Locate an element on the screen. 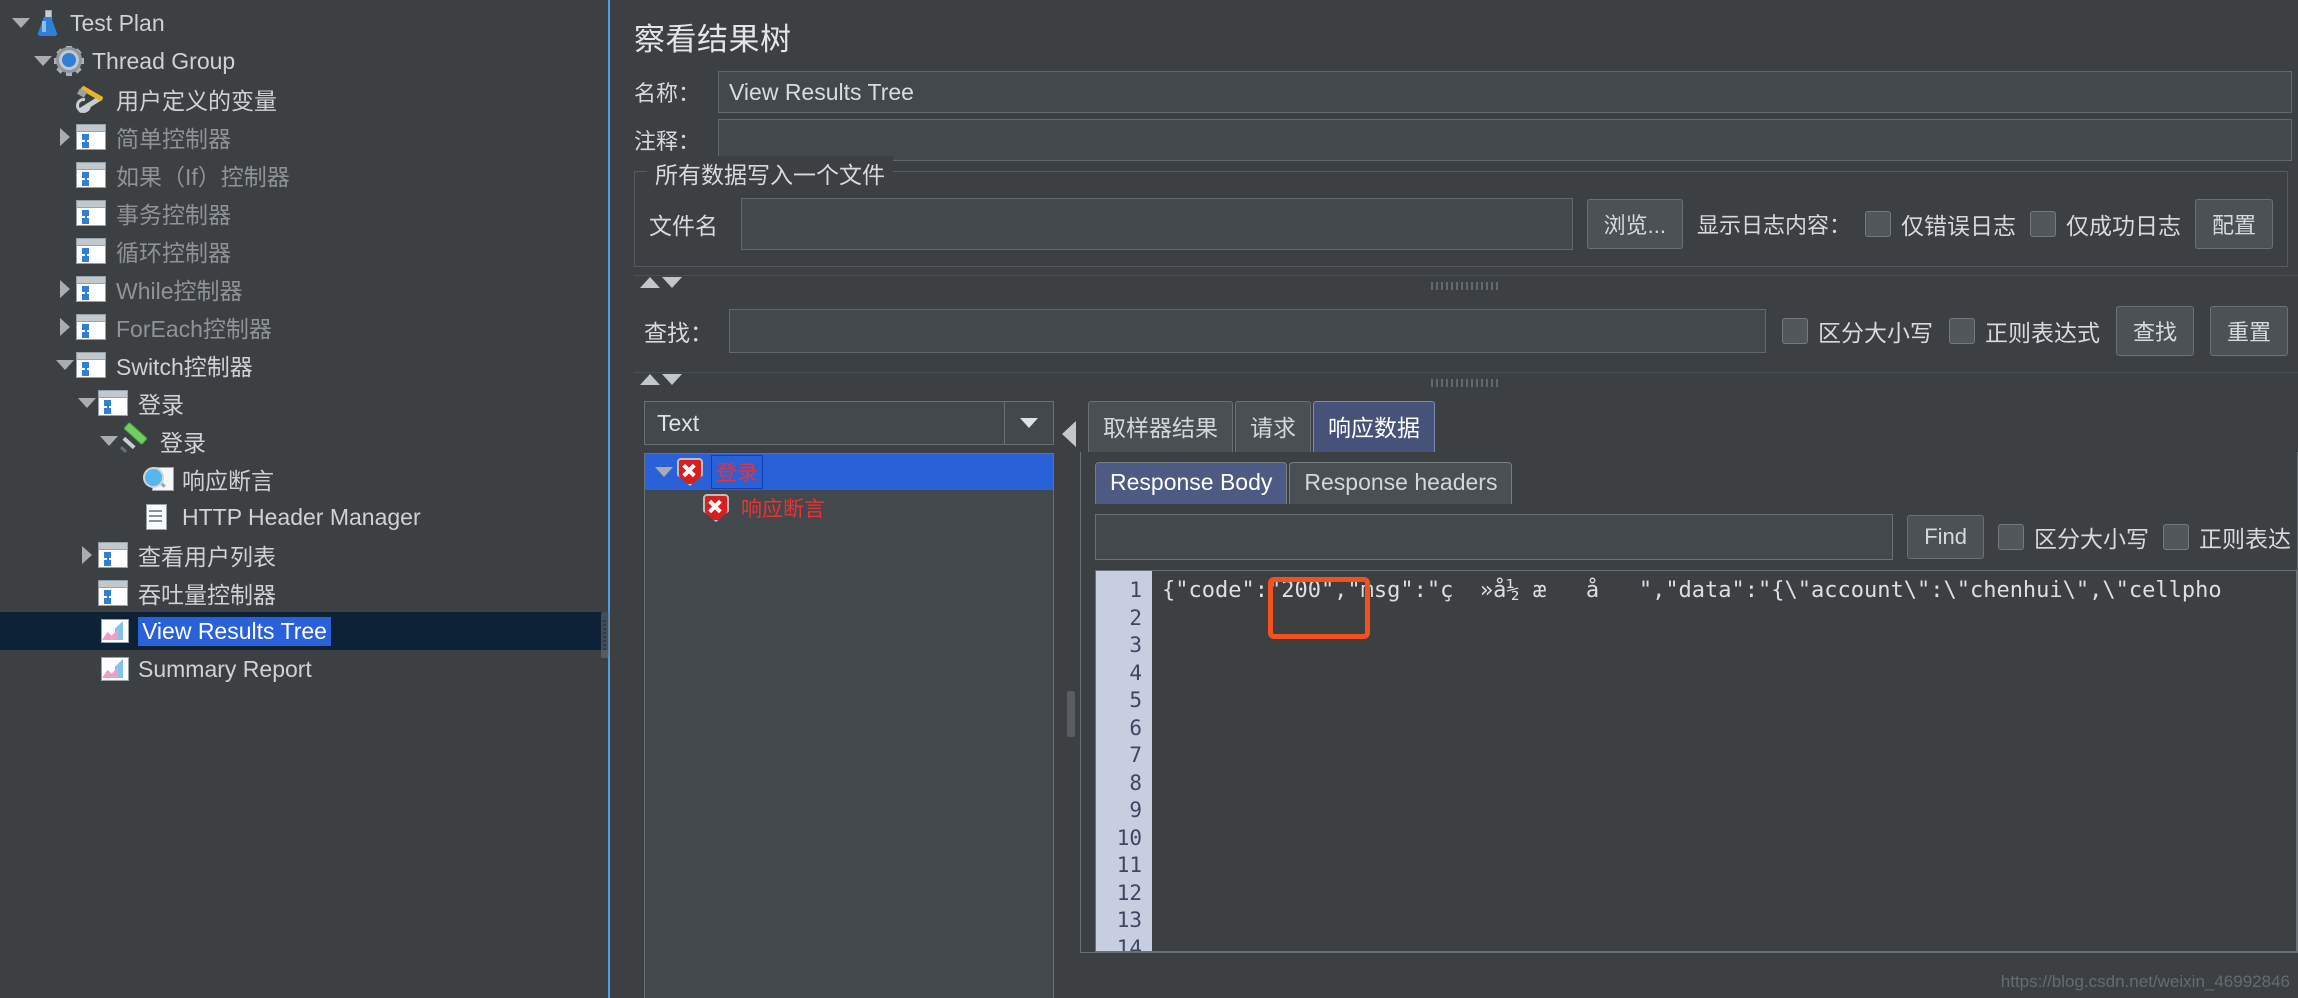  response-find-button: Find is located at coordinates (1945, 537).